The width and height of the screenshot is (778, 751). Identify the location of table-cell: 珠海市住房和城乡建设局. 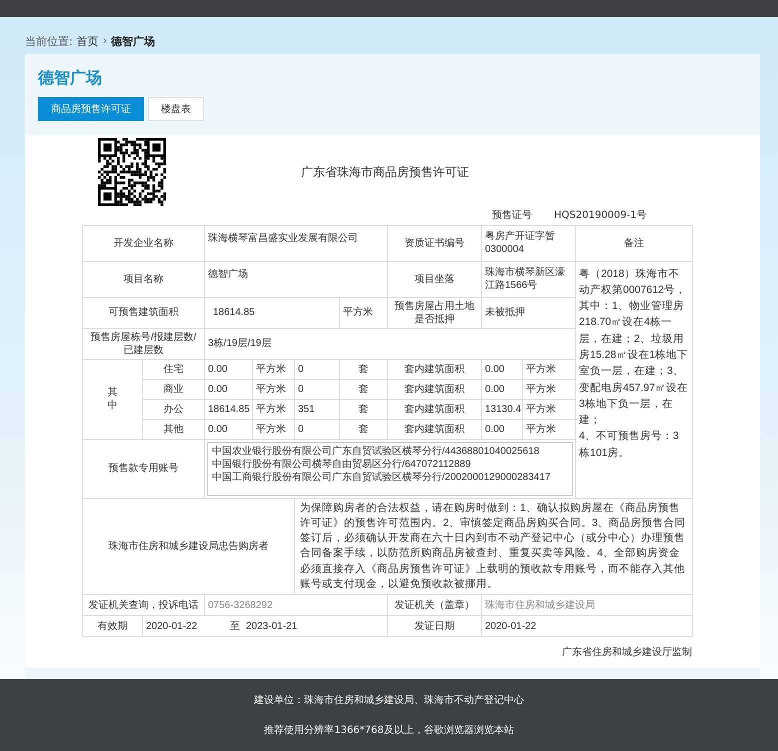
(587, 605).